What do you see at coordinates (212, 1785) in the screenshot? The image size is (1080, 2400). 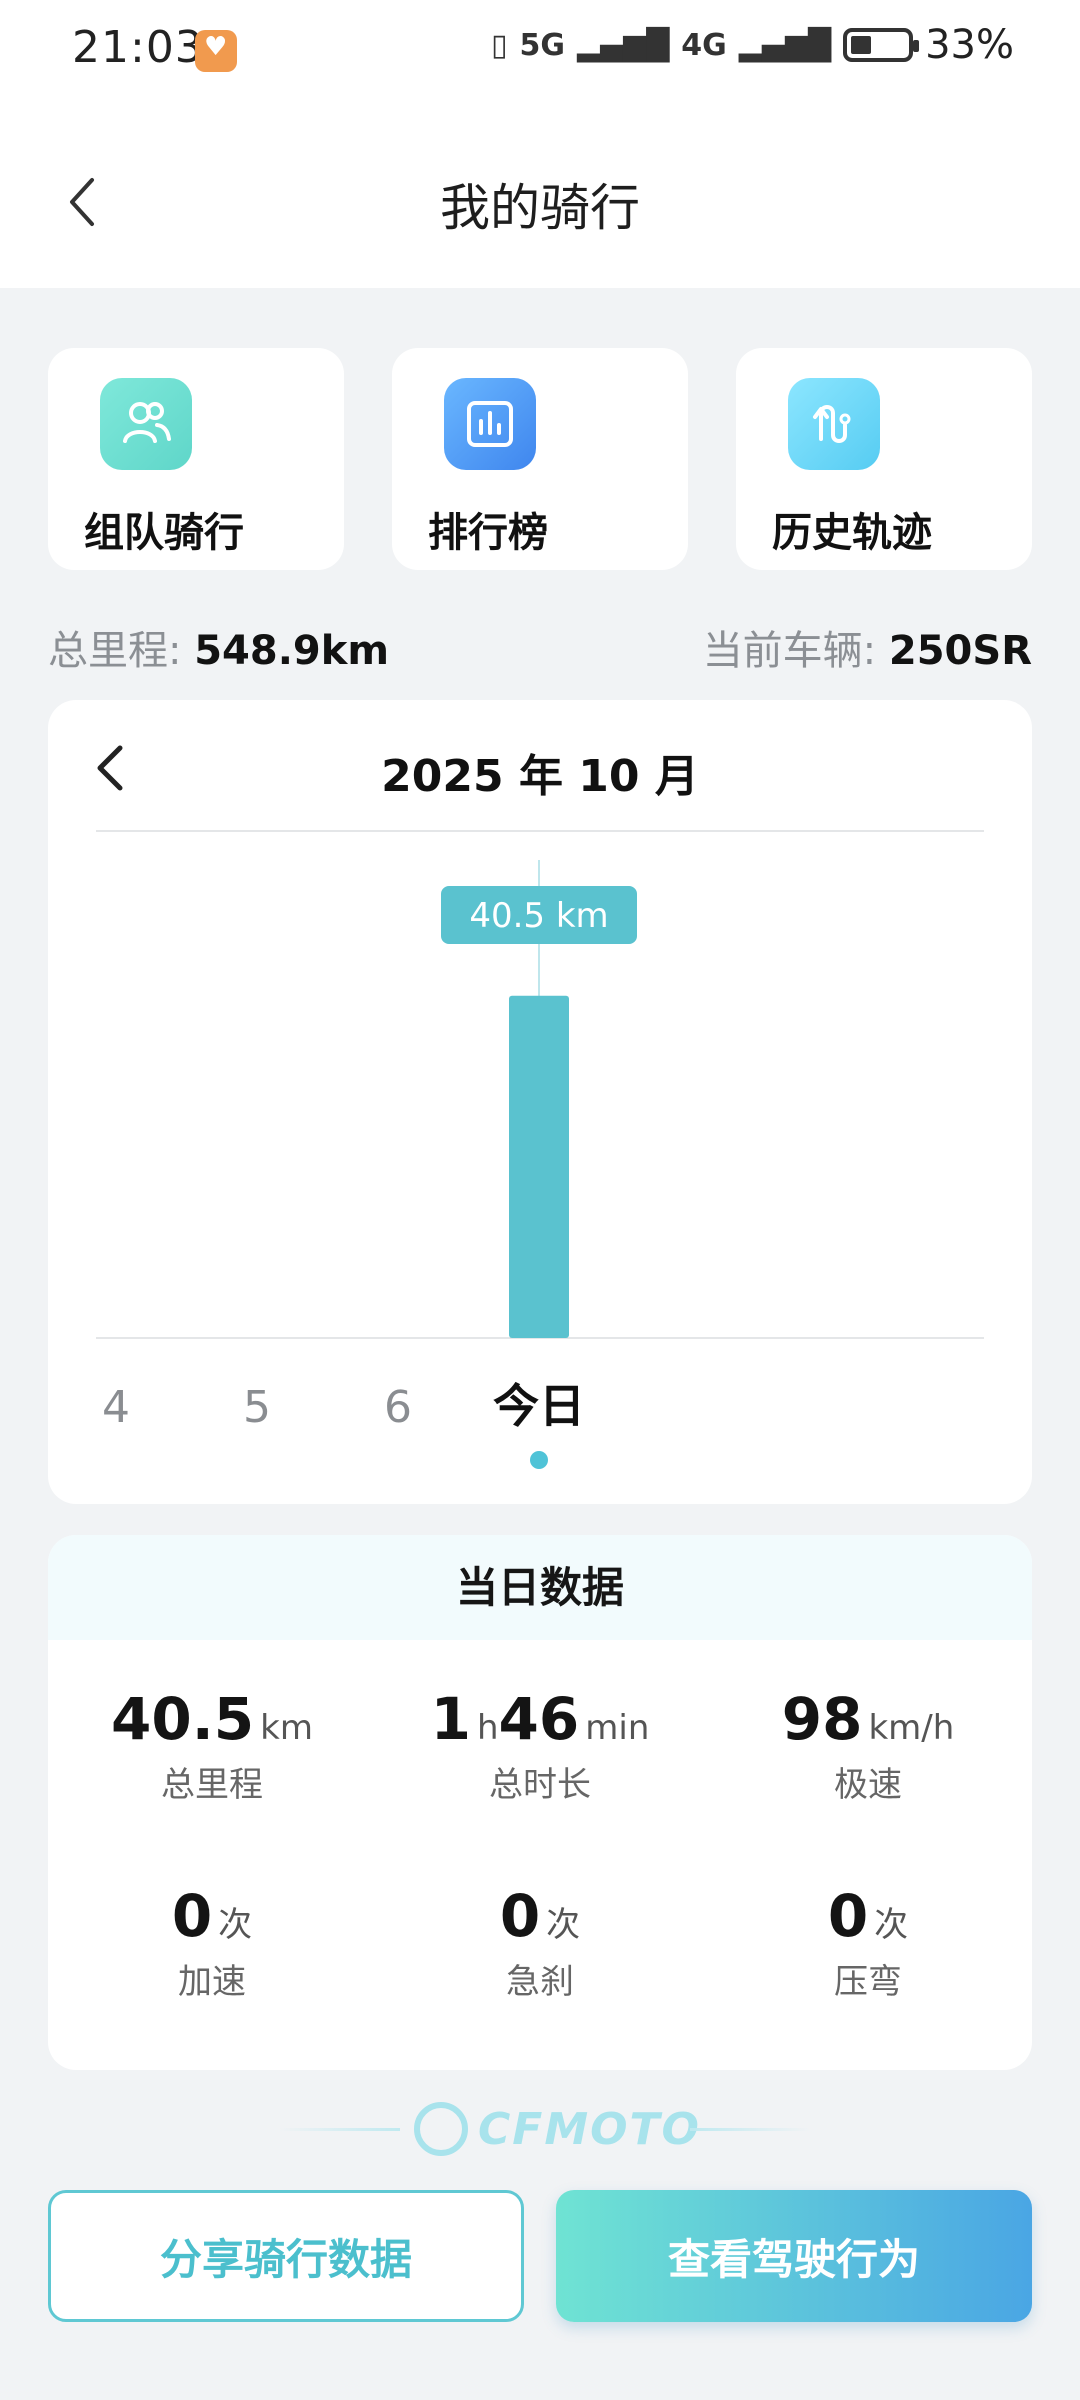 I see `stat-label: 总里程` at bounding box center [212, 1785].